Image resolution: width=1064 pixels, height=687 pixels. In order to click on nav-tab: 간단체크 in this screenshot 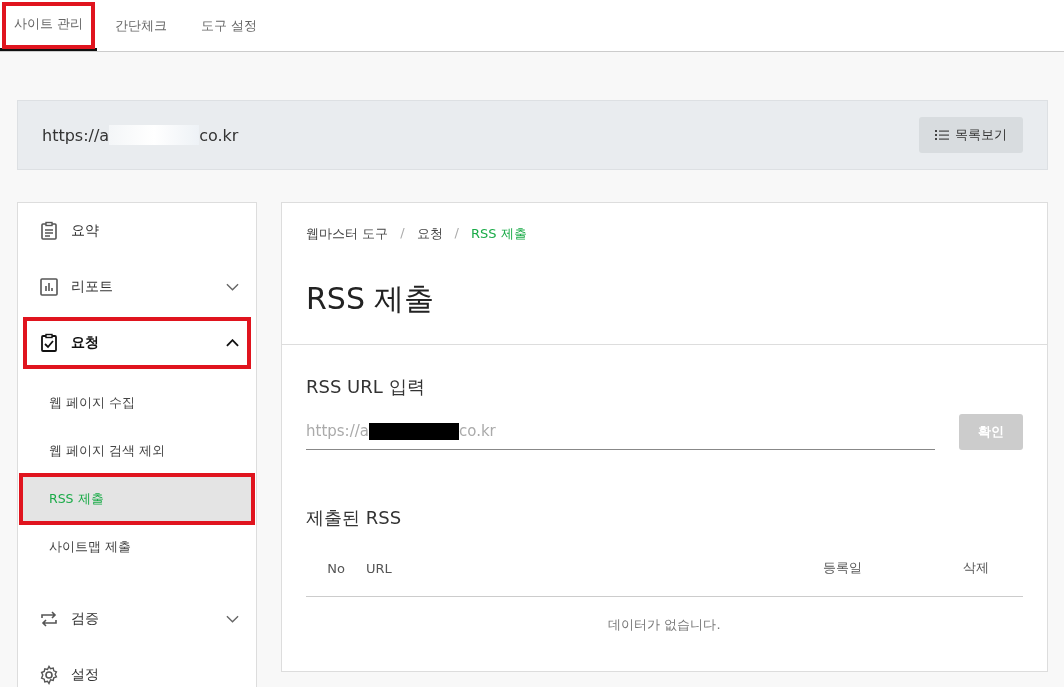, I will do `click(141, 25)`.